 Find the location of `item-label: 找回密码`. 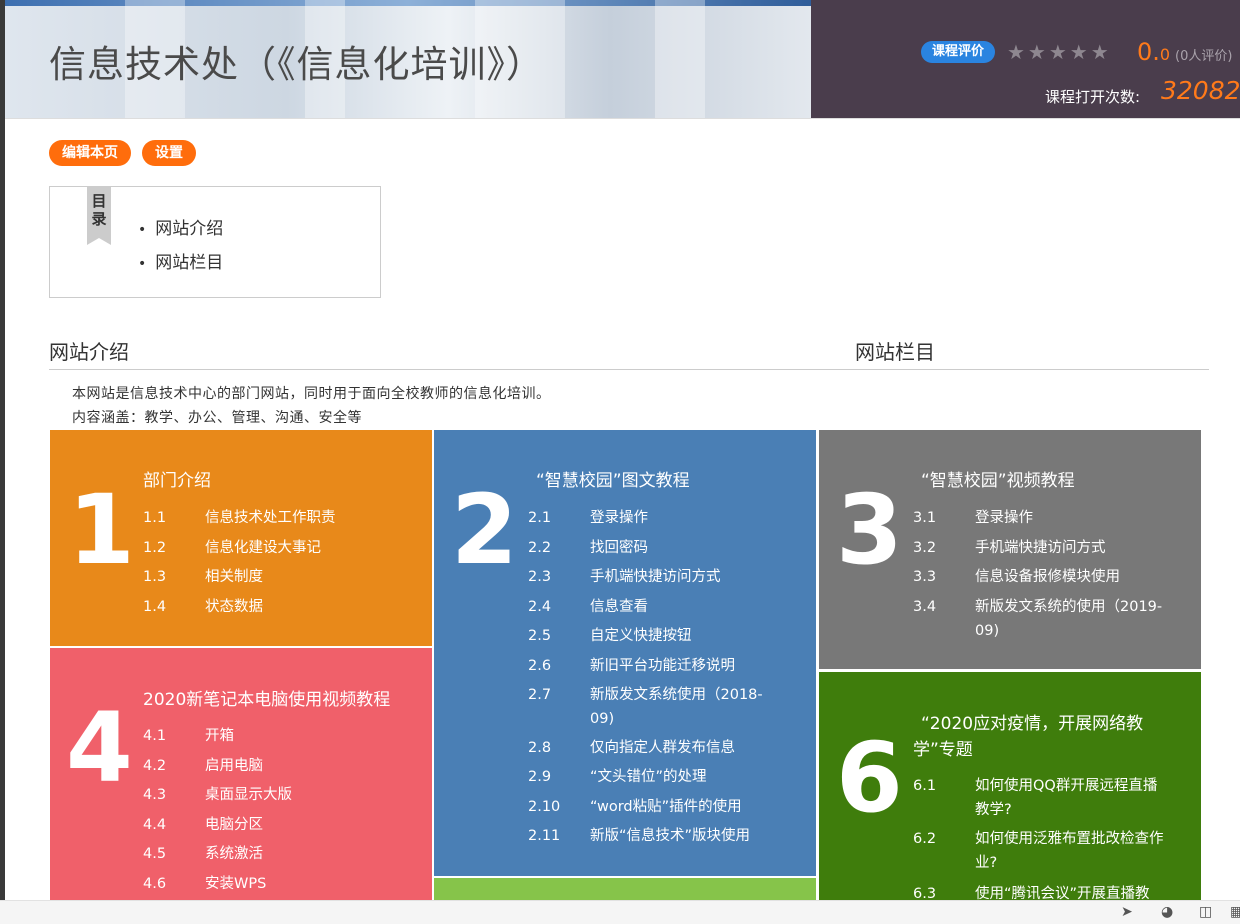

item-label: 找回密码 is located at coordinates (619, 548).